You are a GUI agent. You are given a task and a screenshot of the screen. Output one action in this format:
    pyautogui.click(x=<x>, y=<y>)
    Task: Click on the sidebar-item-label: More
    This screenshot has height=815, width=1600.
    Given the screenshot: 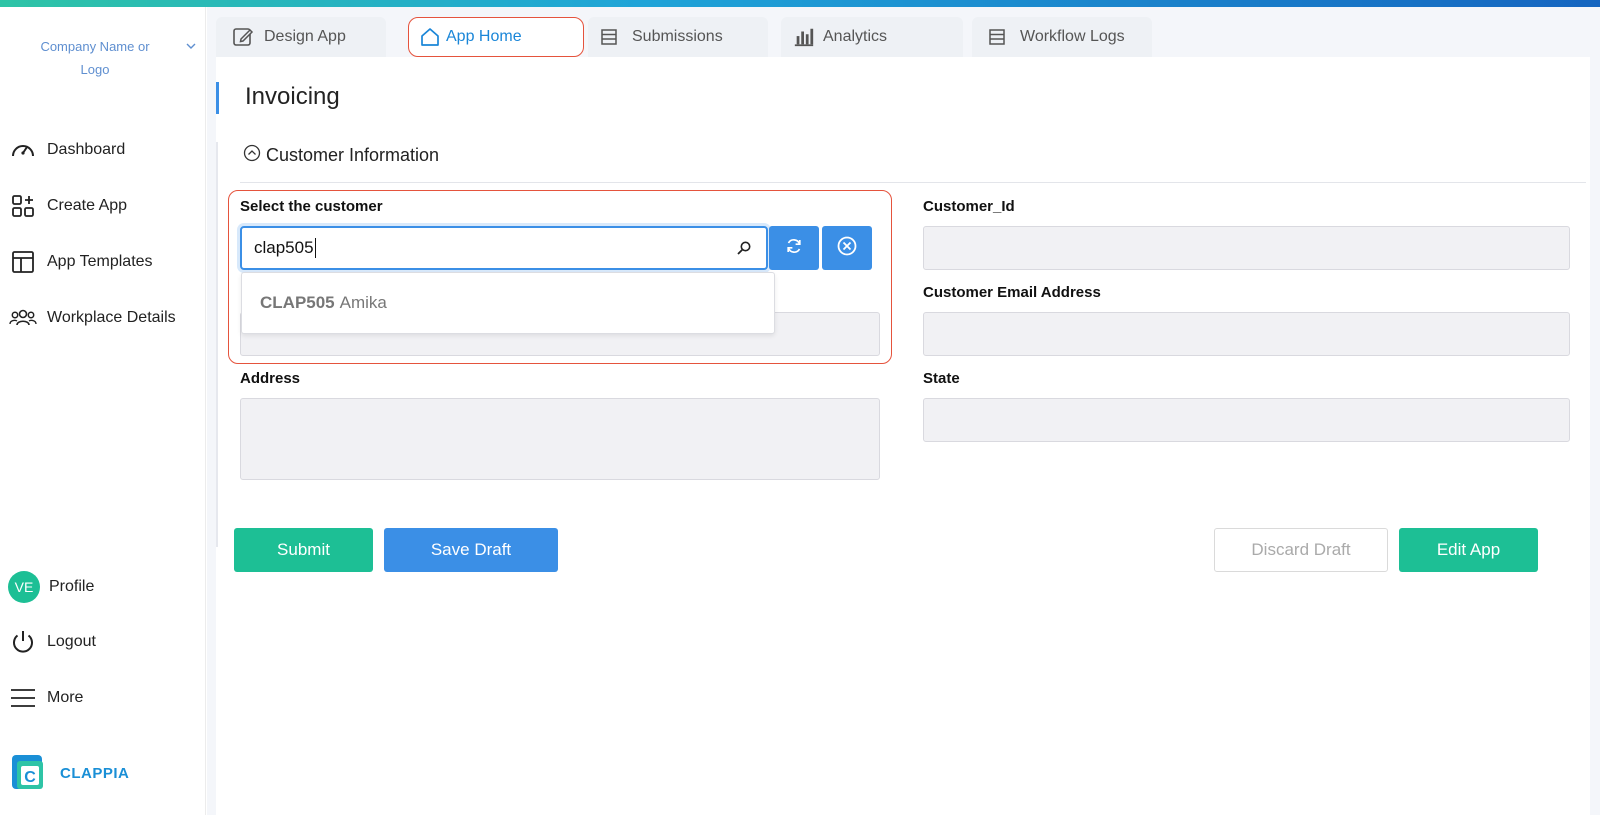 What is the action you would take?
    pyautogui.click(x=65, y=697)
    